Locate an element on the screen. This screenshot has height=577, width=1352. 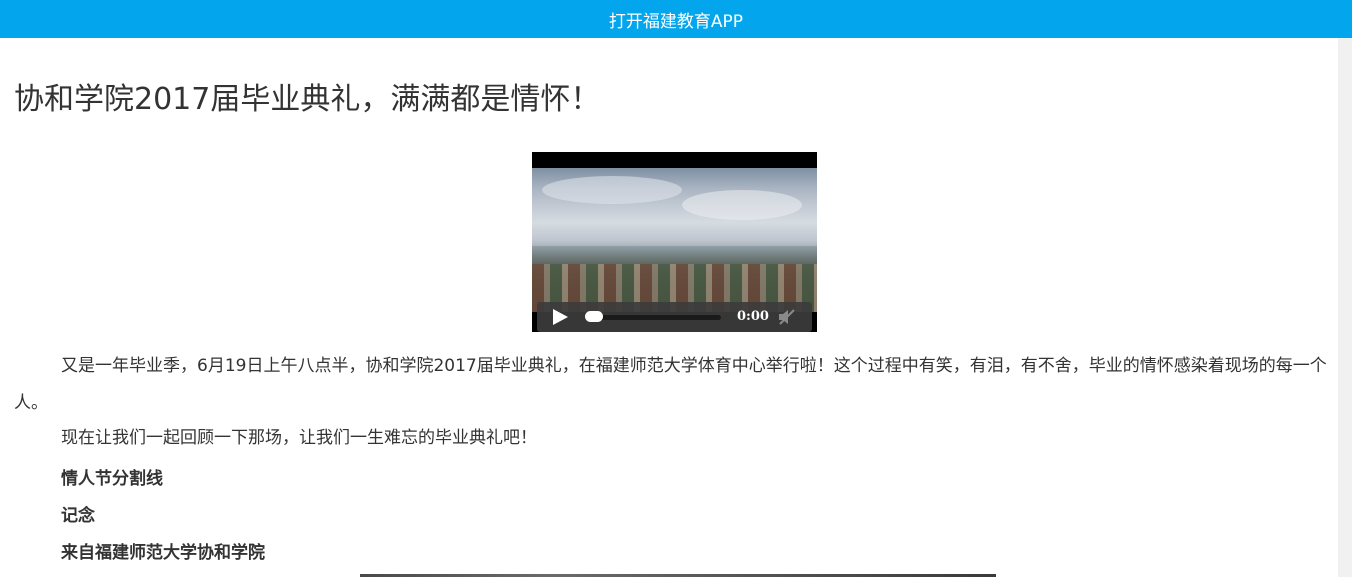
article-title: 协和学院2017届毕业典礼，满满都是情怀！ is located at coordinates (307, 99).